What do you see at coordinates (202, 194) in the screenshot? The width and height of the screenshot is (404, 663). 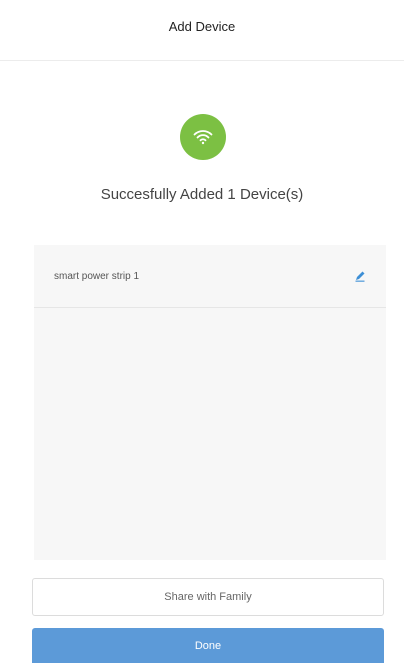 I see `success-message: Succesfully Added 1 Device(s)` at bounding box center [202, 194].